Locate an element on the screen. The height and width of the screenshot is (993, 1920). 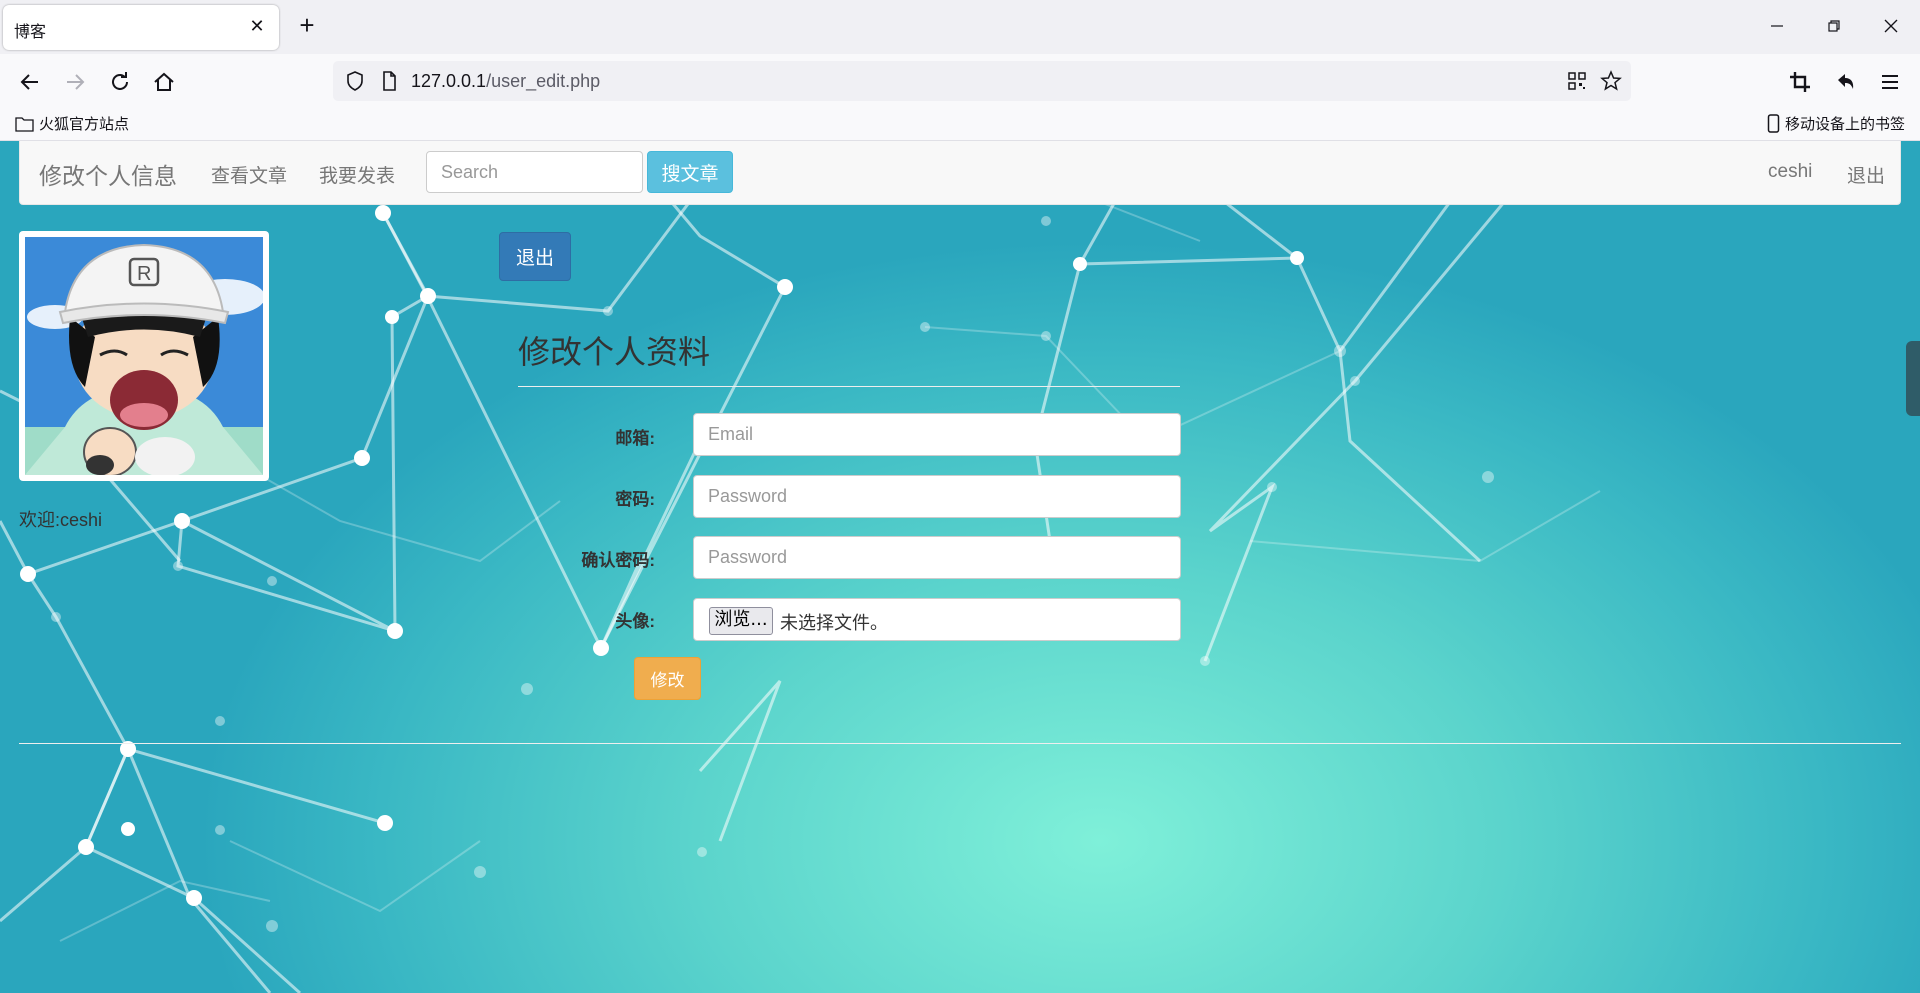
forward-icon is located at coordinates (75, 82).